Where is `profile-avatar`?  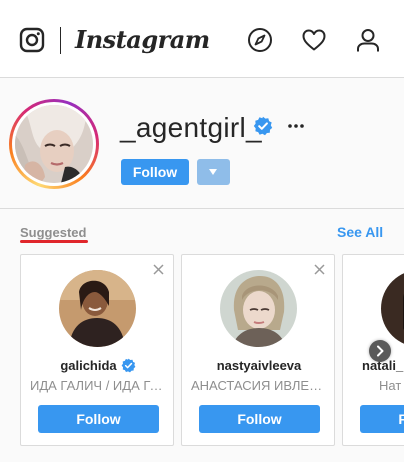
profile-avatar is located at coordinates (54, 144).